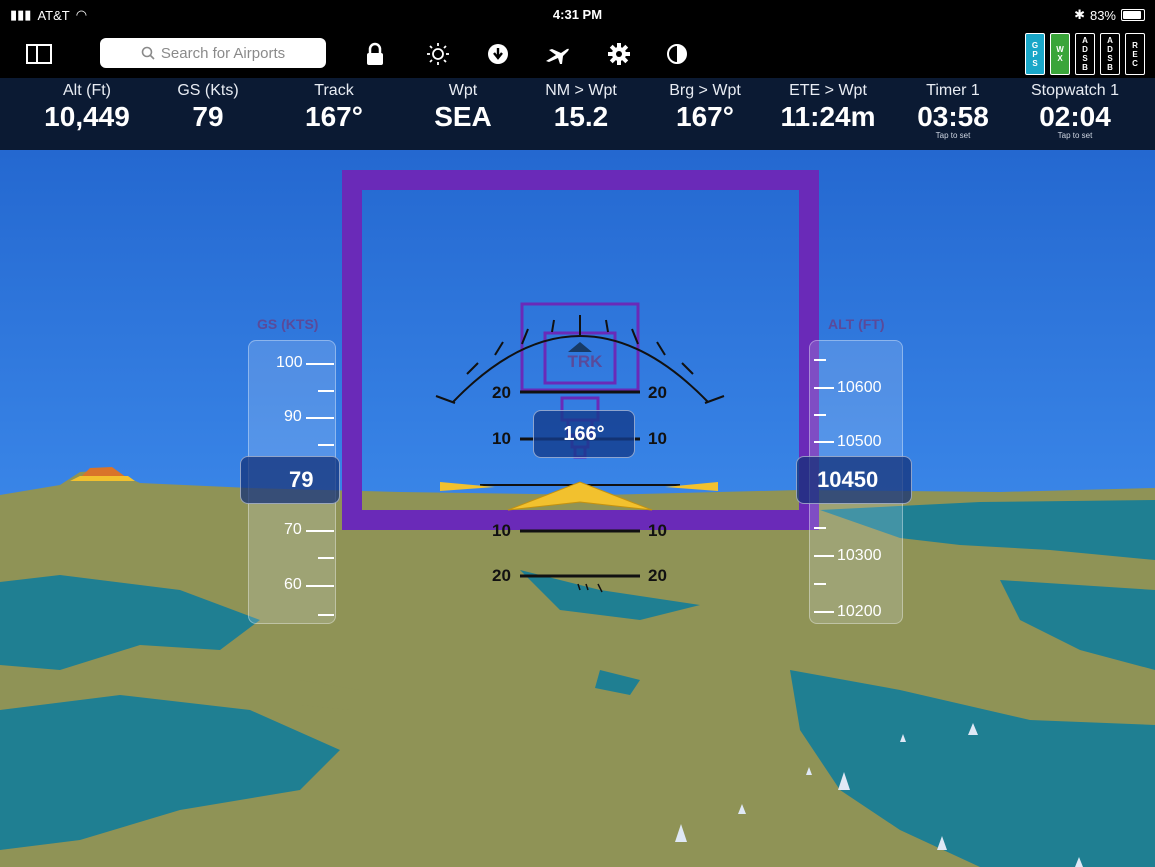 The height and width of the screenshot is (867, 1155). What do you see at coordinates (580, 496) in the screenshot?
I see `aircraft-symbol` at bounding box center [580, 496].